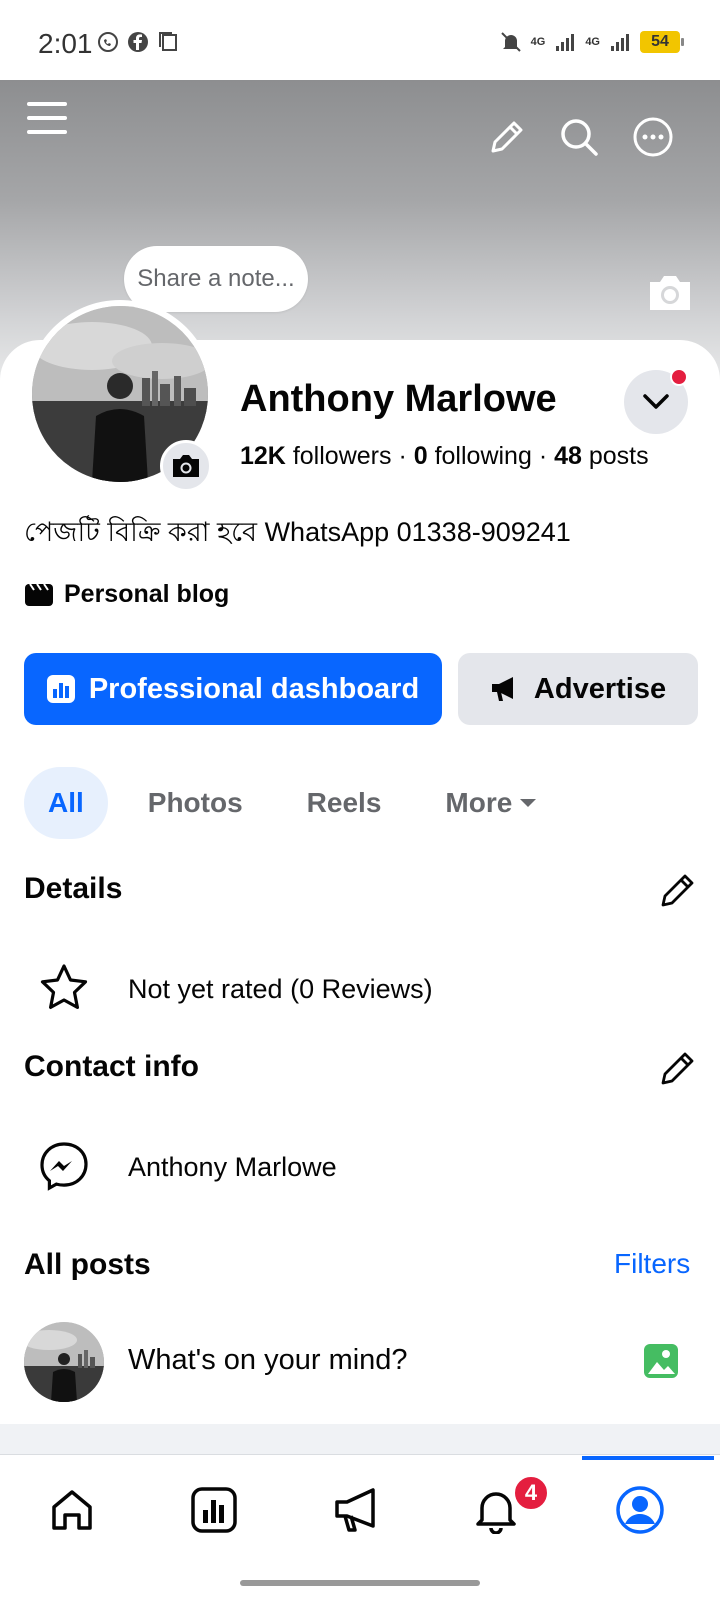 The width and height of the screenshot is (720, 1600). I want to click on tab-more-label: More, so click(479, 802).